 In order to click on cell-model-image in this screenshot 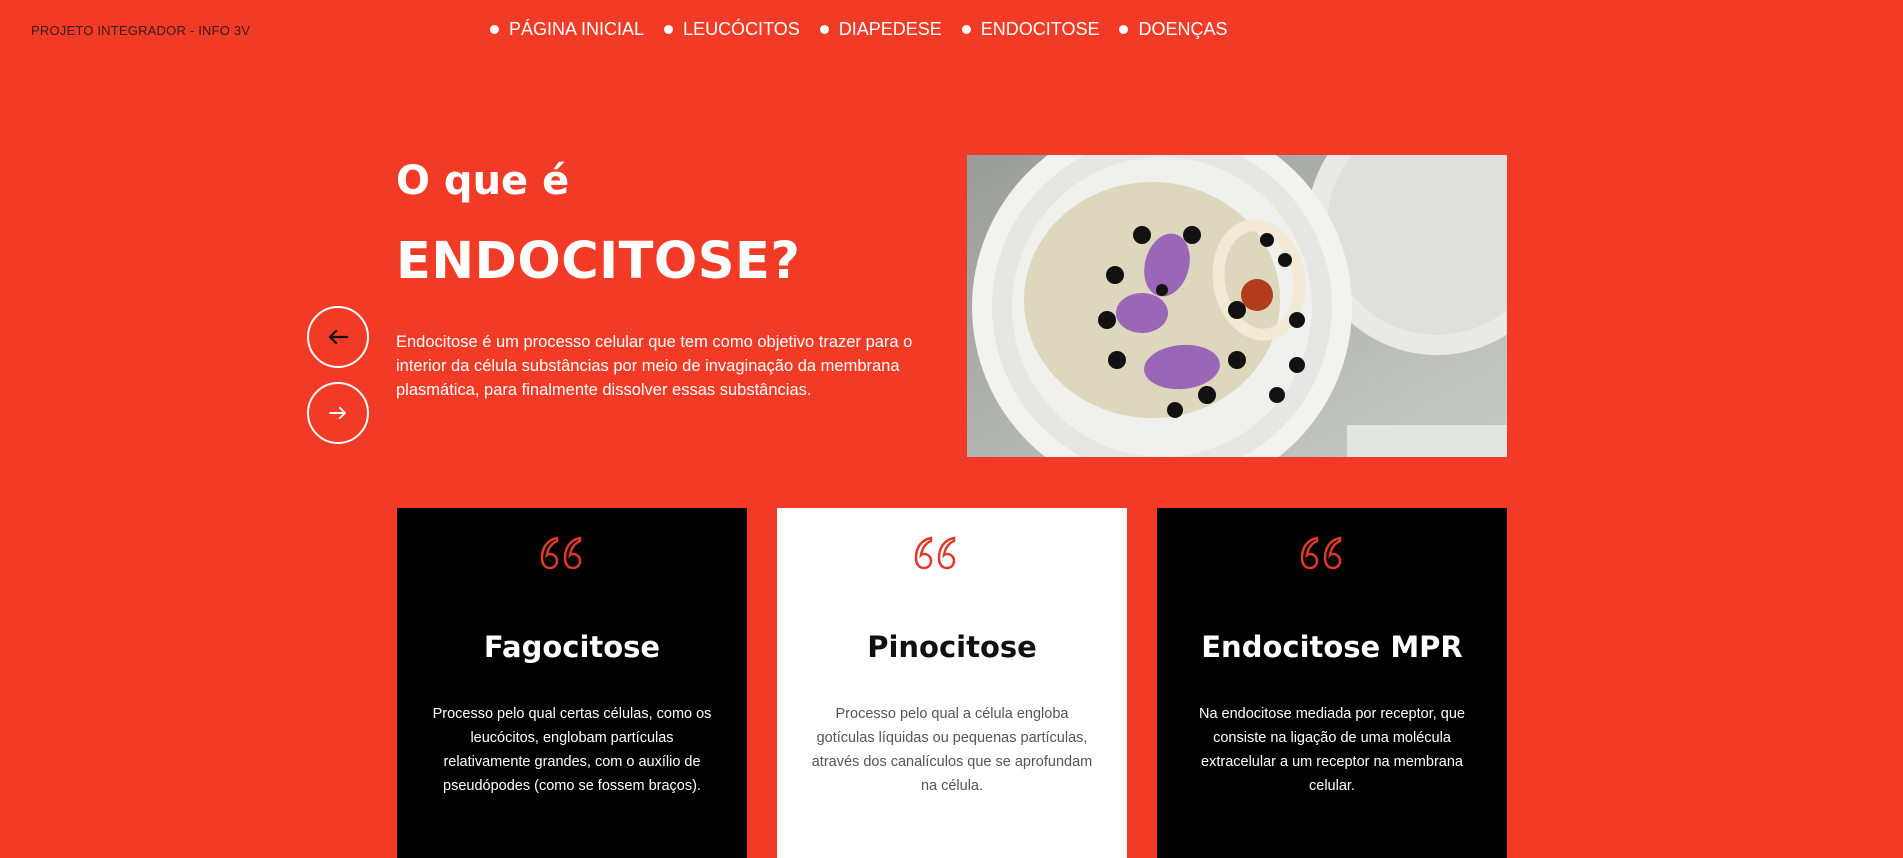, I will do `click(1237, 306)`.